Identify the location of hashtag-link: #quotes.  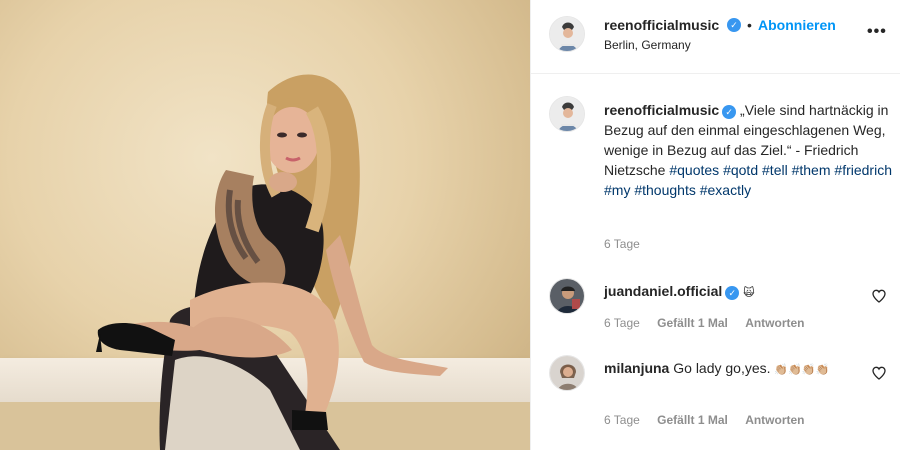
(694, 170).